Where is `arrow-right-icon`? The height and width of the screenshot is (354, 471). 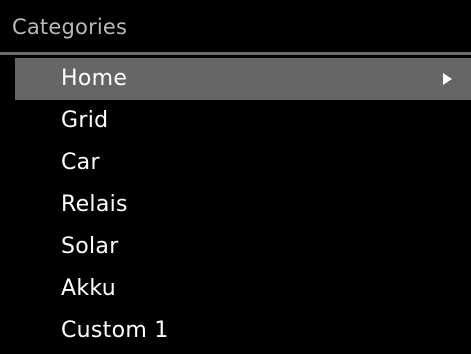 arrow-right-icon is located at coordinates (447, 79).